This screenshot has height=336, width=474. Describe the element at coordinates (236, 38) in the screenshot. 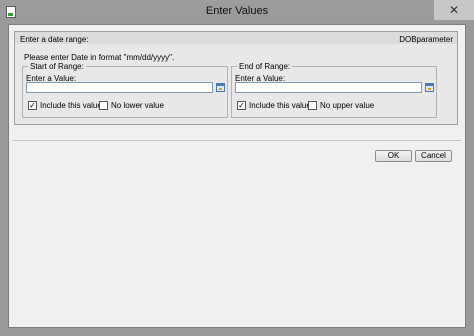

I see `panel-header: Enter a date range: DOBparameter` at that location.